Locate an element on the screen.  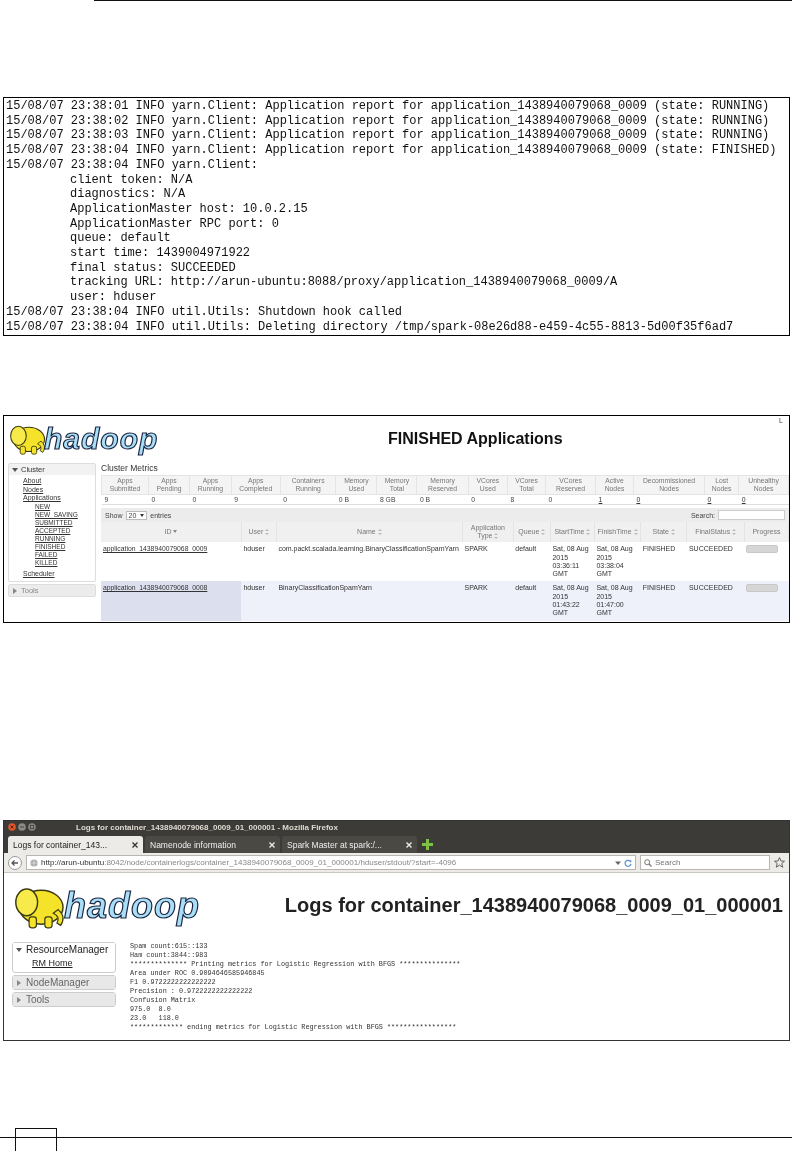
log-line: ApplicationMaster host: 10.0.2.15 is located at coordinates (189, 209).